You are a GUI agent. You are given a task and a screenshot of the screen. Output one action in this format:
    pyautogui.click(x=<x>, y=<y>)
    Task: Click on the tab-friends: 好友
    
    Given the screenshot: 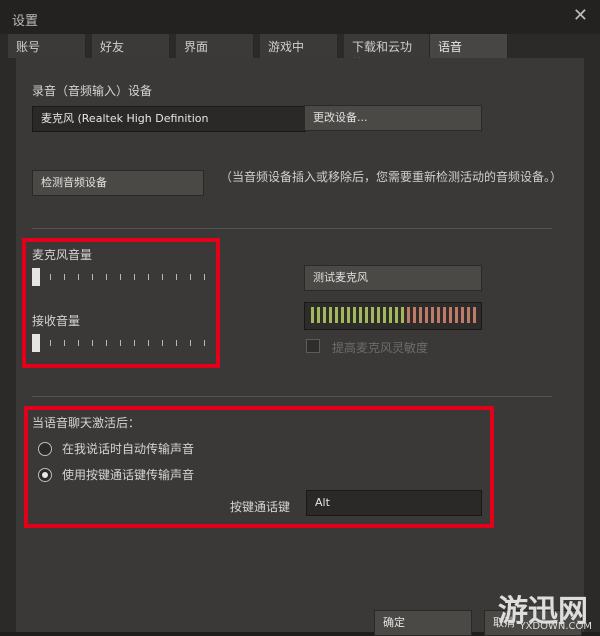 What is the action you would take?
    pyautogui.click(x=131, y=46)
    